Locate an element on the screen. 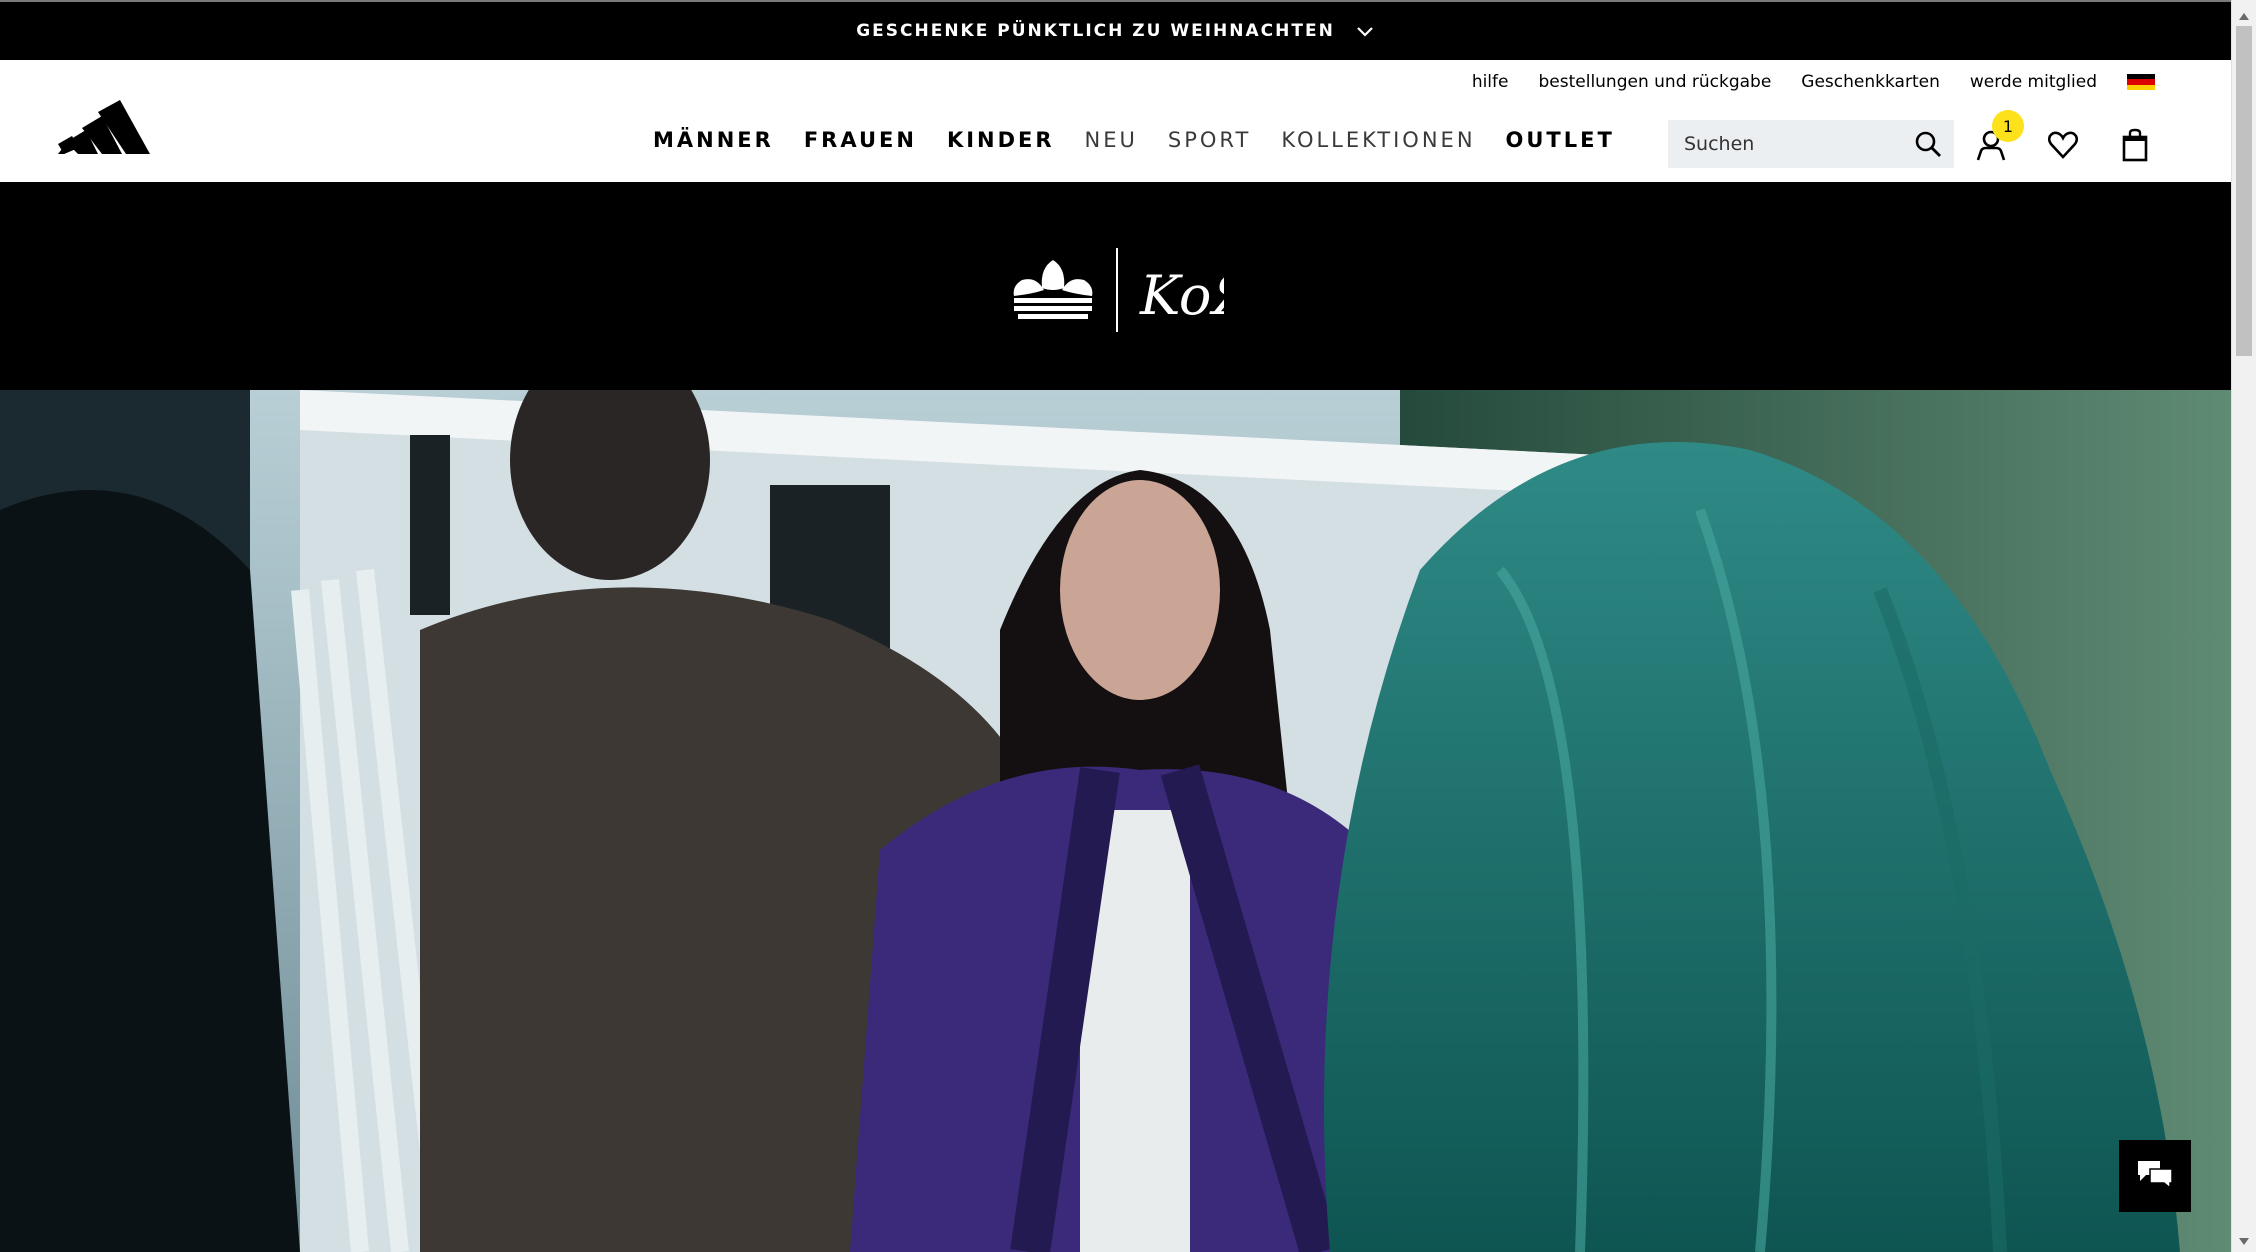 Image resolution: width=2256 pixels, height=1252 pixels. chat-button is located at coordinates (2155, 1176).